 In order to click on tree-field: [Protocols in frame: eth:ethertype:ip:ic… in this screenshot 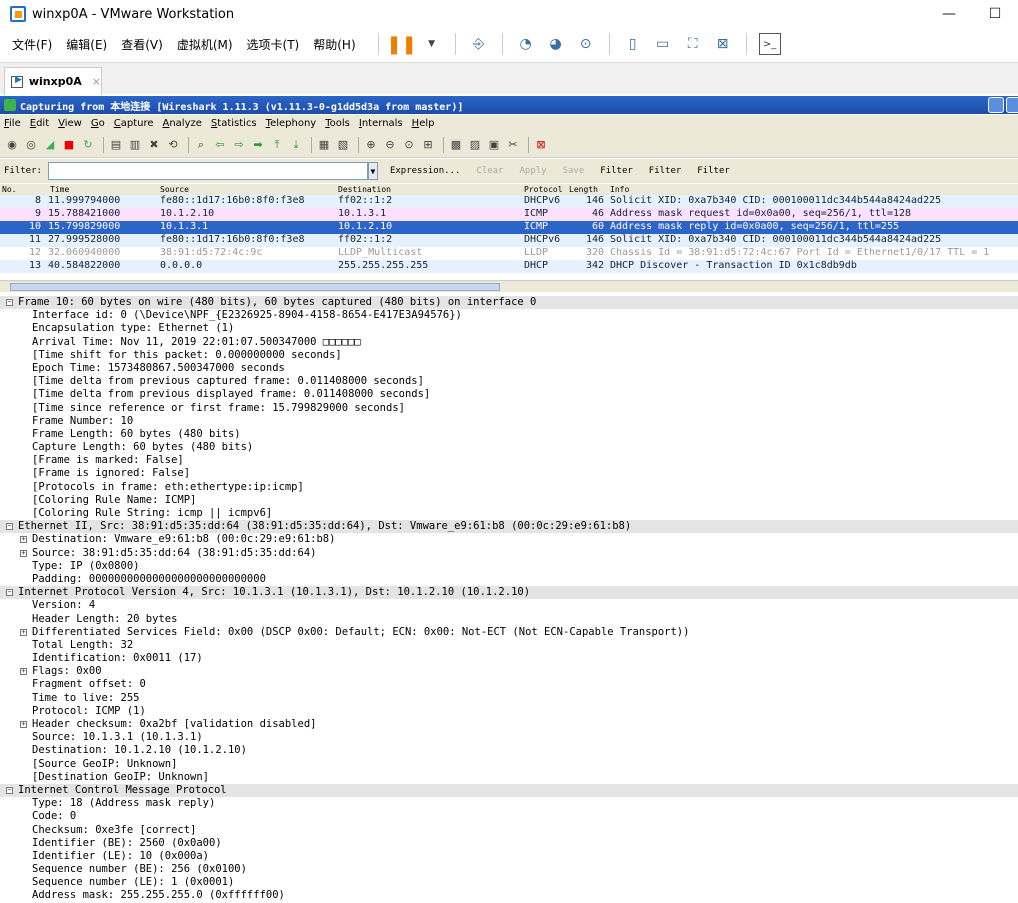, I will do `click(509, 487)`.